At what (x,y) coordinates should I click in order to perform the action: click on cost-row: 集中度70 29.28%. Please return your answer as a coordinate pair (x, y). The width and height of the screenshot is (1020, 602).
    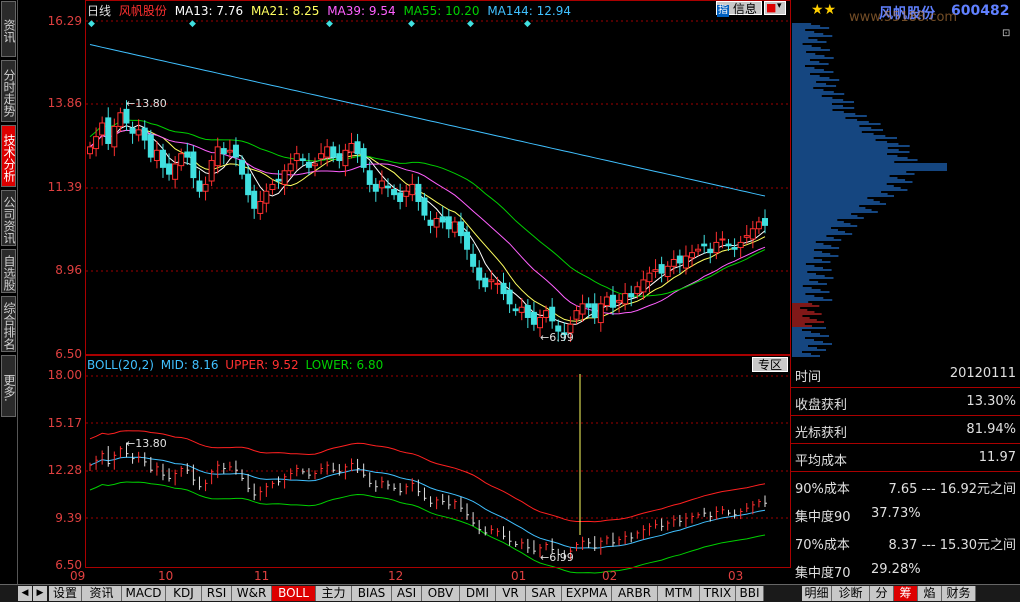
    Looking at the image, I should click on (858, 571).